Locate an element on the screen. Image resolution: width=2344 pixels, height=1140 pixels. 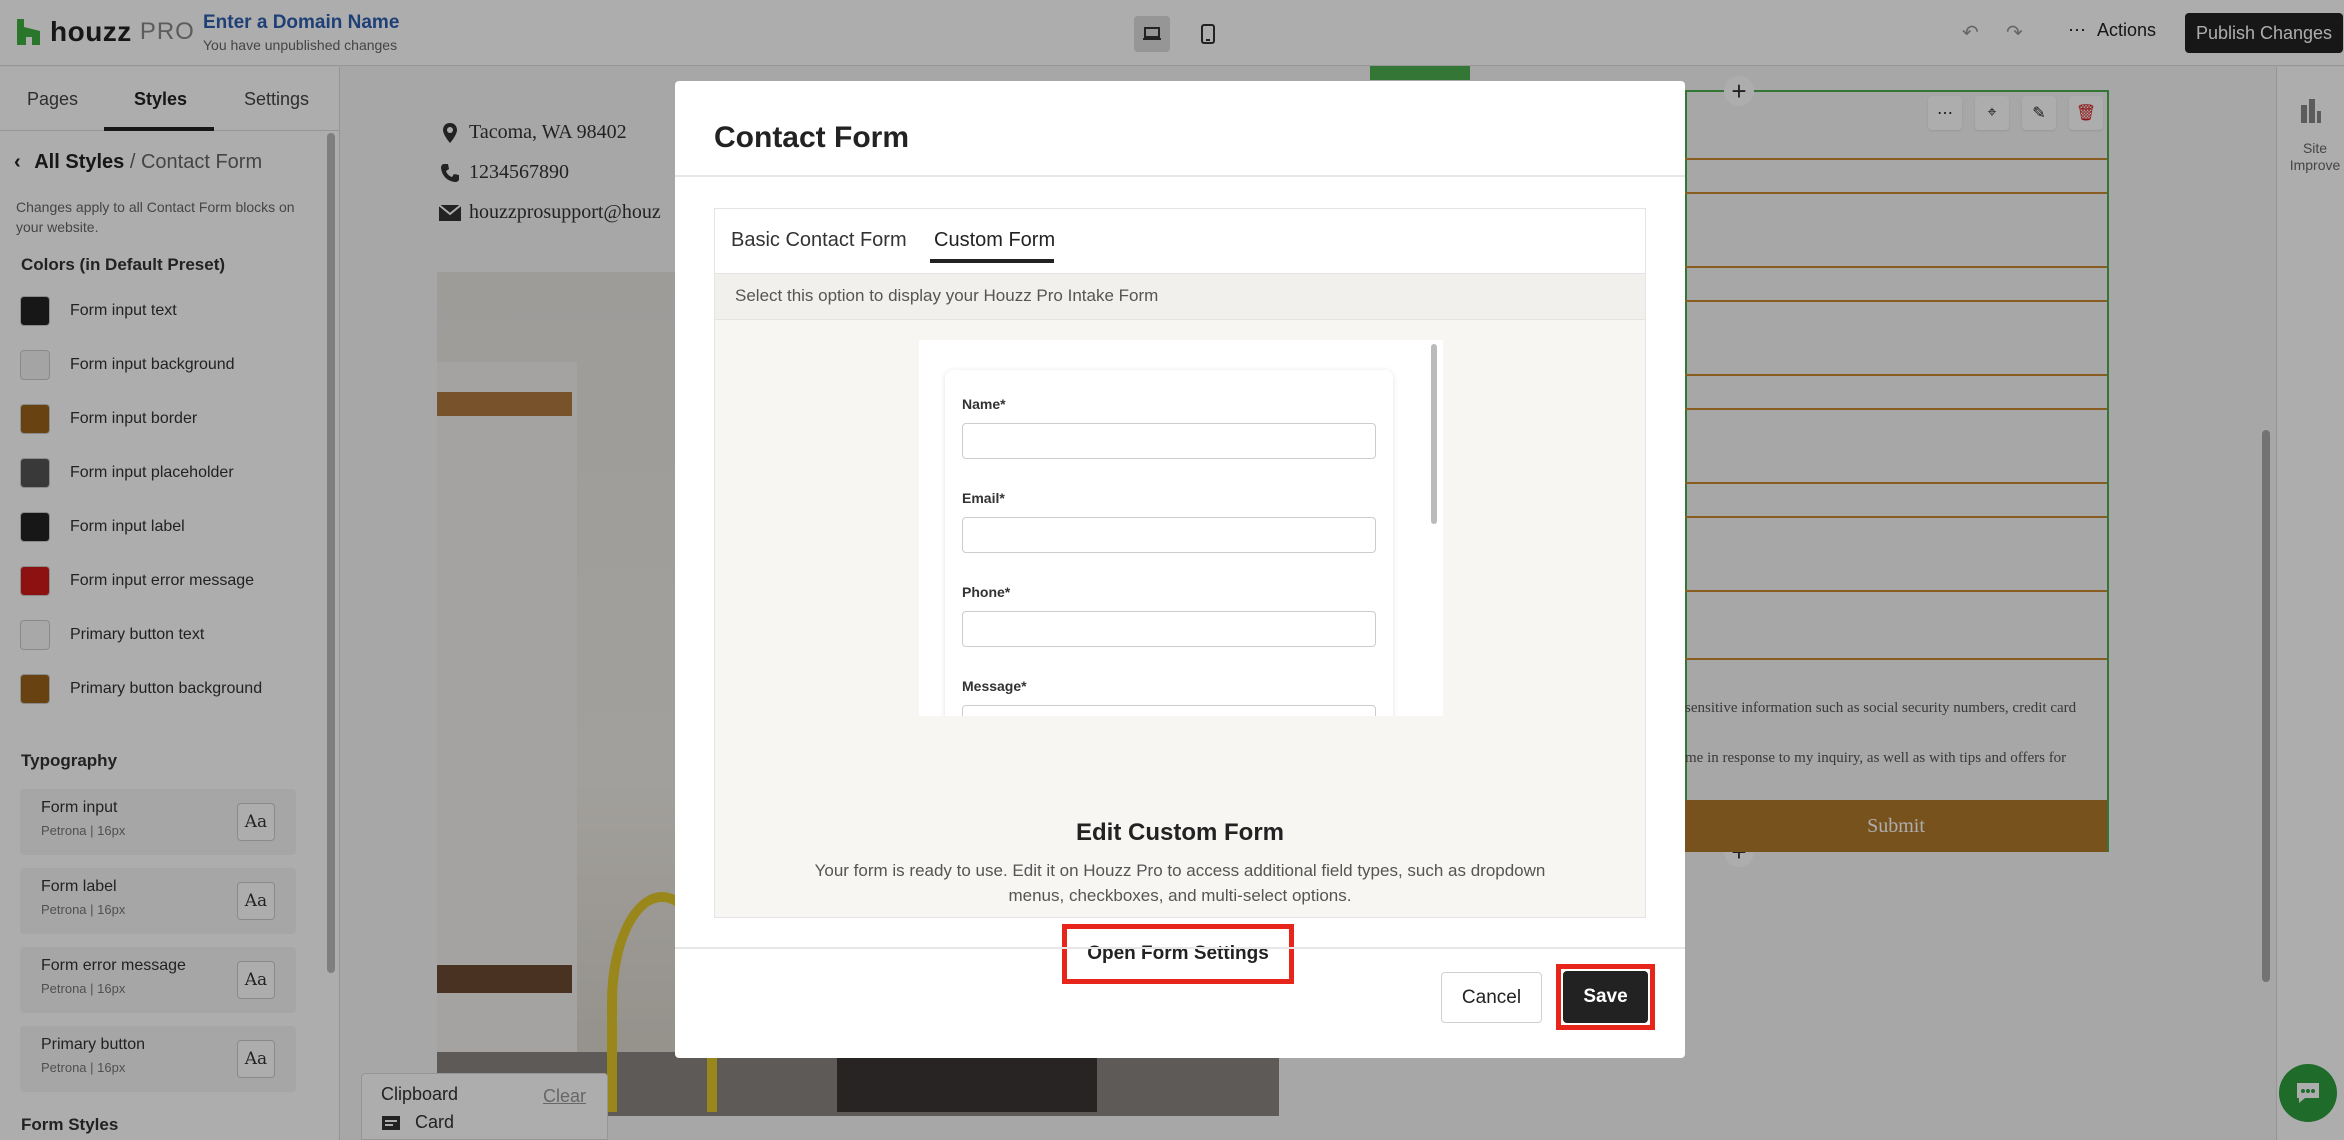
modal-tabs: Basic Contact Form Custom Form is located at coordinates (1180, 241).